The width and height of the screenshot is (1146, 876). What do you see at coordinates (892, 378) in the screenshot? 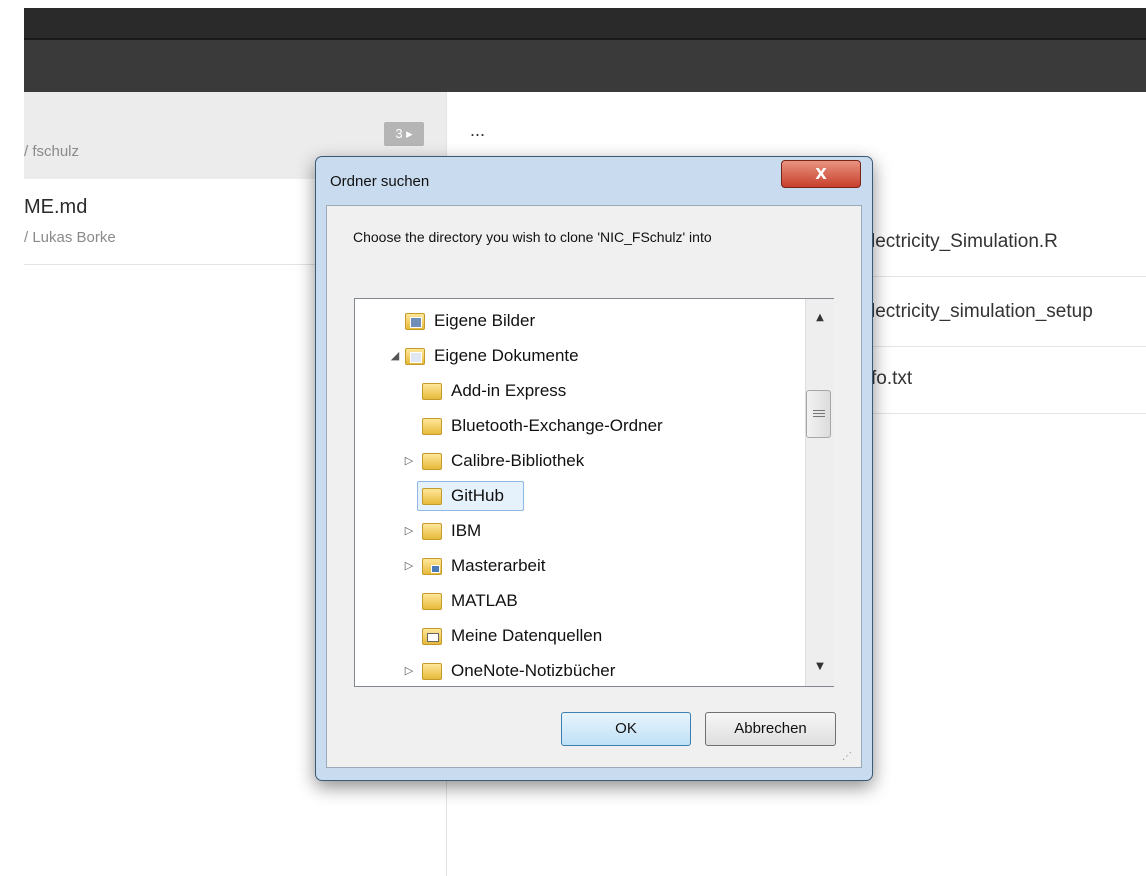
I see `file-name: fo.txt` at bounding box center [892, 378].